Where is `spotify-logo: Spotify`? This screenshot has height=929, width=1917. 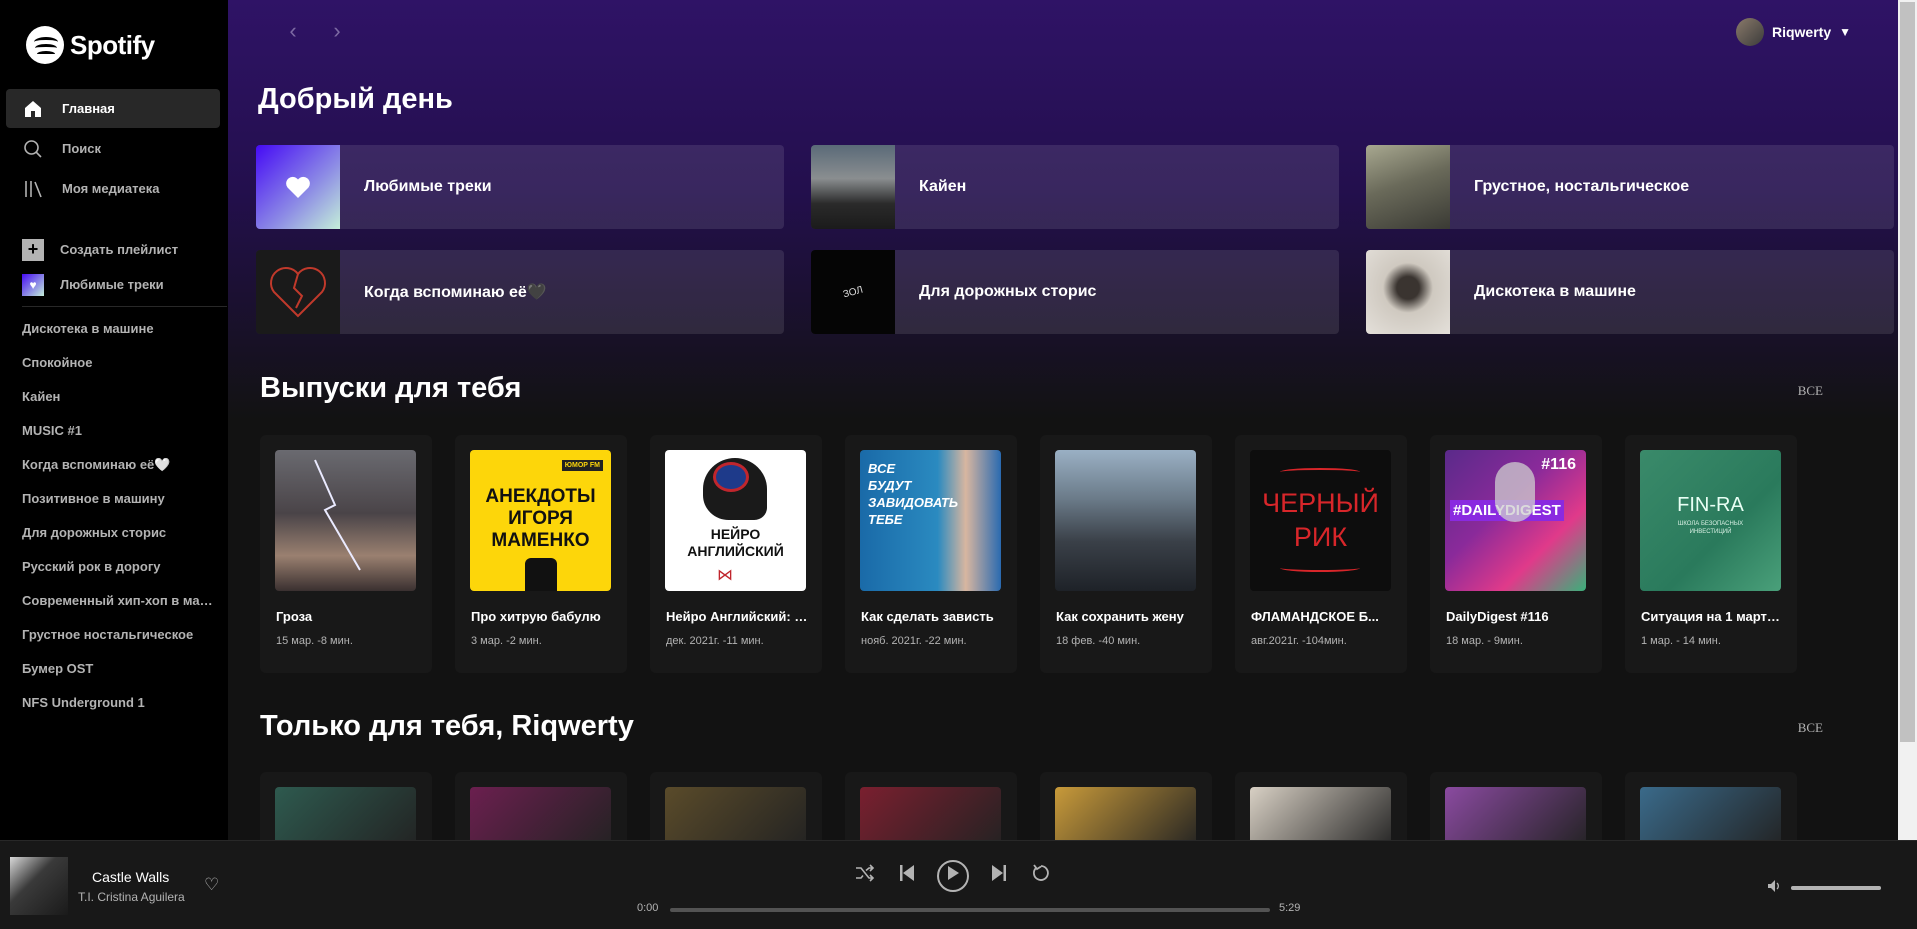 spotify-logo: Spotify is located at coordinates (90, 45).